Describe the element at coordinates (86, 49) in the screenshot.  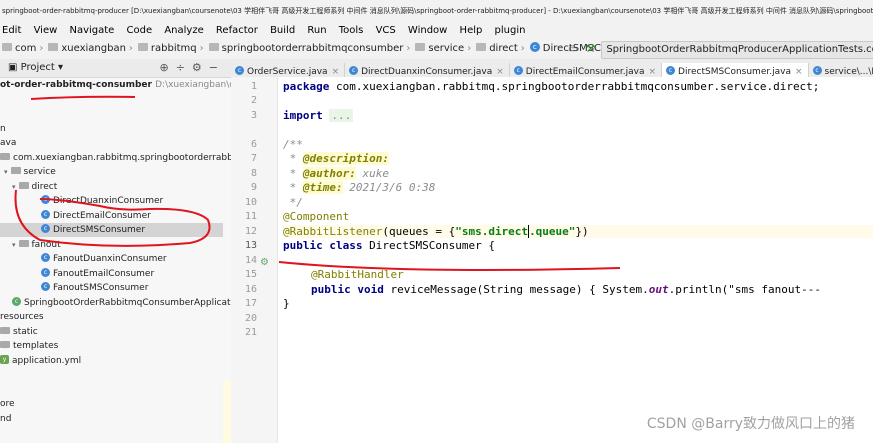
I see `breadcrumb-xuexiangban: xuexiangban` at that location.